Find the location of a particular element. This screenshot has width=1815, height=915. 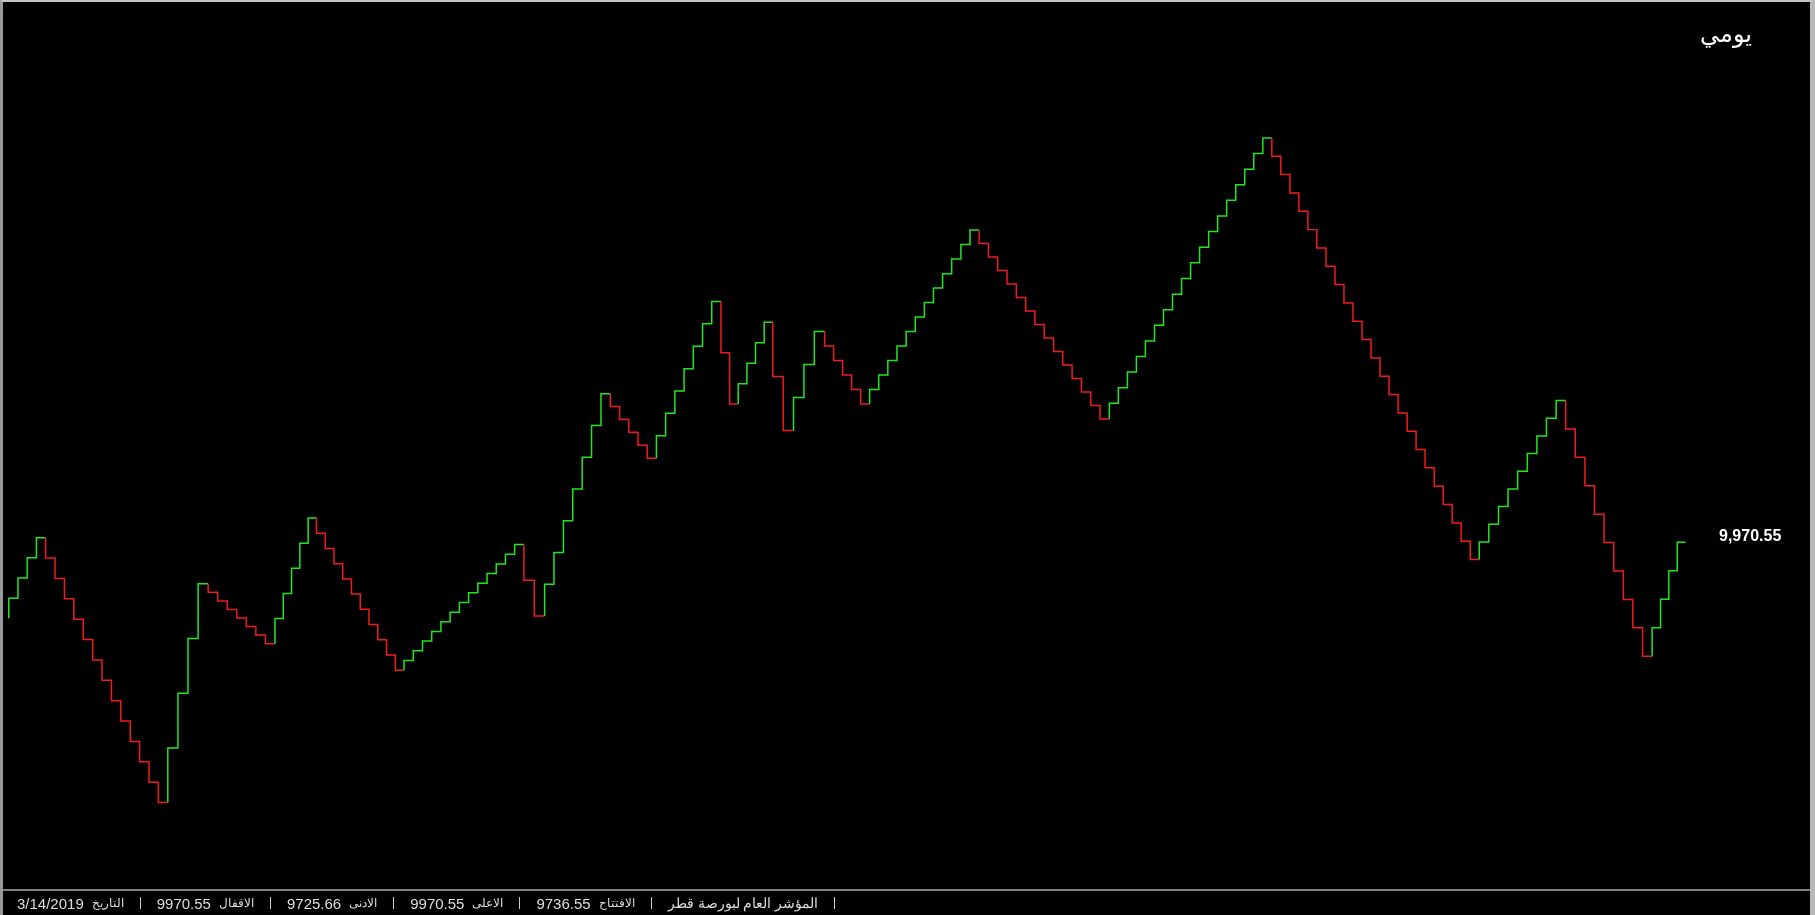

period-label: يومي is located at coordinates (1726, 34).